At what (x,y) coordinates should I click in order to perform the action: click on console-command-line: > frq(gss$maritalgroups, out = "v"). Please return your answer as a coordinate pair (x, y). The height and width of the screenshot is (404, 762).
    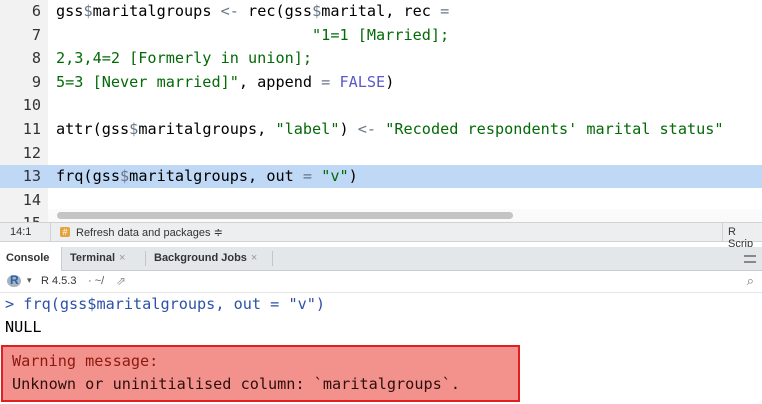
    Looking at the image, I should click on (165, 304).